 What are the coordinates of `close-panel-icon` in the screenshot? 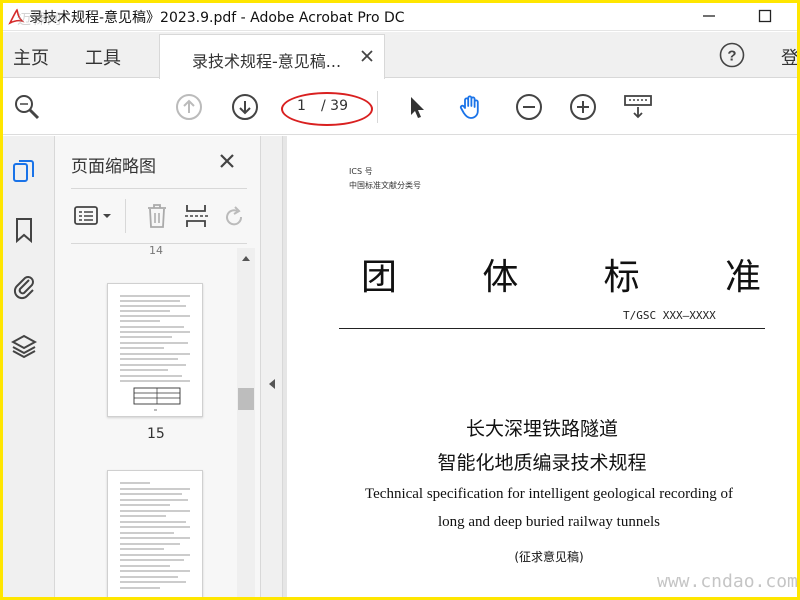 It's located at (227, 161).